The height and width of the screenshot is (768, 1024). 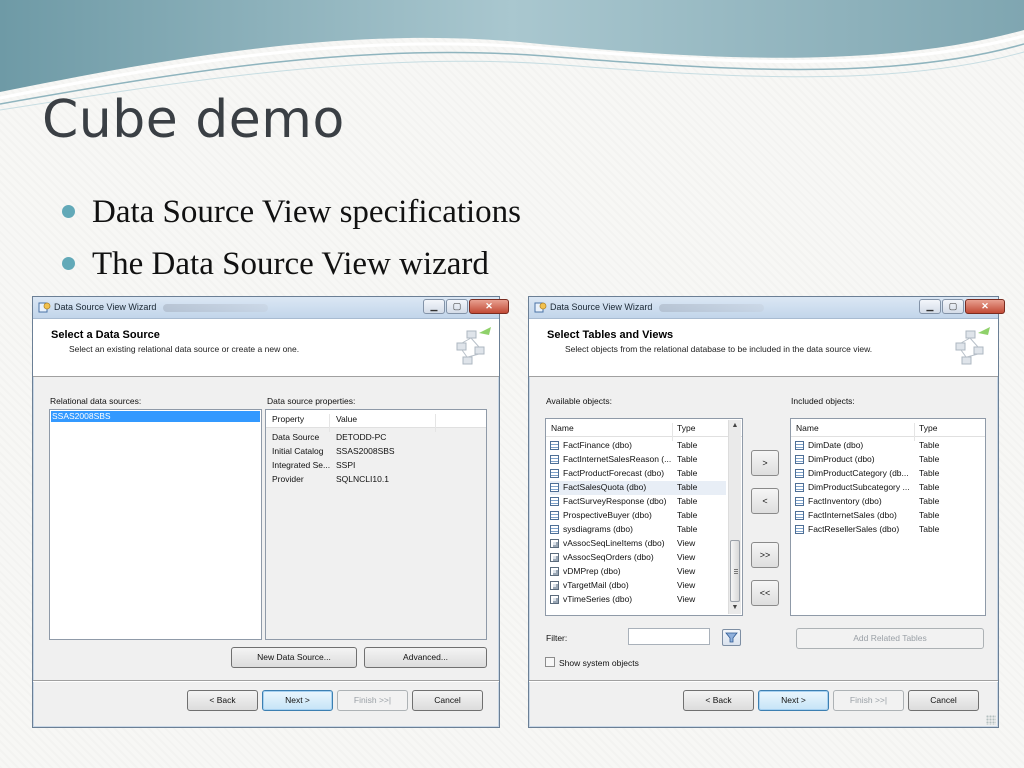 I want to click on show-system-objects-checkbox, so click(x=550, y=662).